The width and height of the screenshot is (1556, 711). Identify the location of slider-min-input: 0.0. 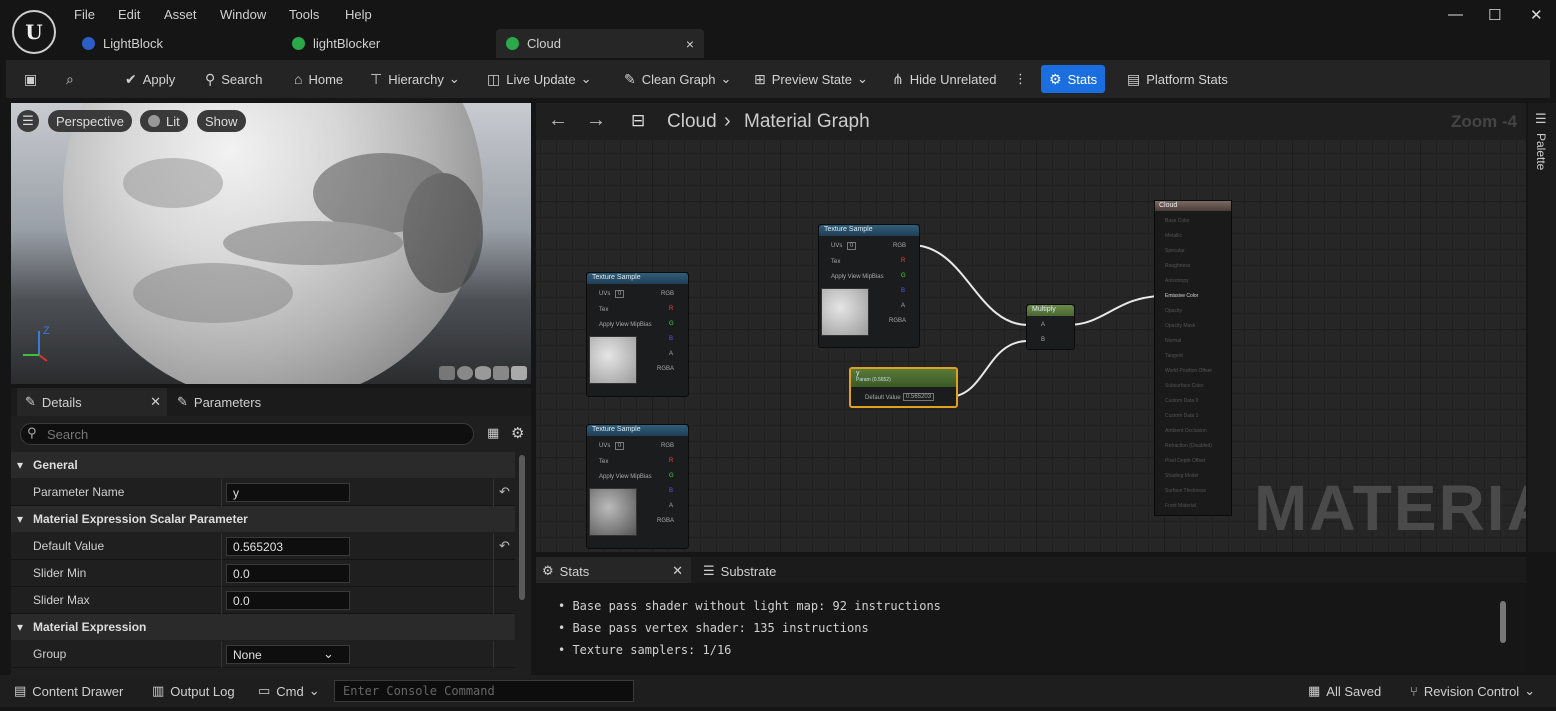
(288, 573).